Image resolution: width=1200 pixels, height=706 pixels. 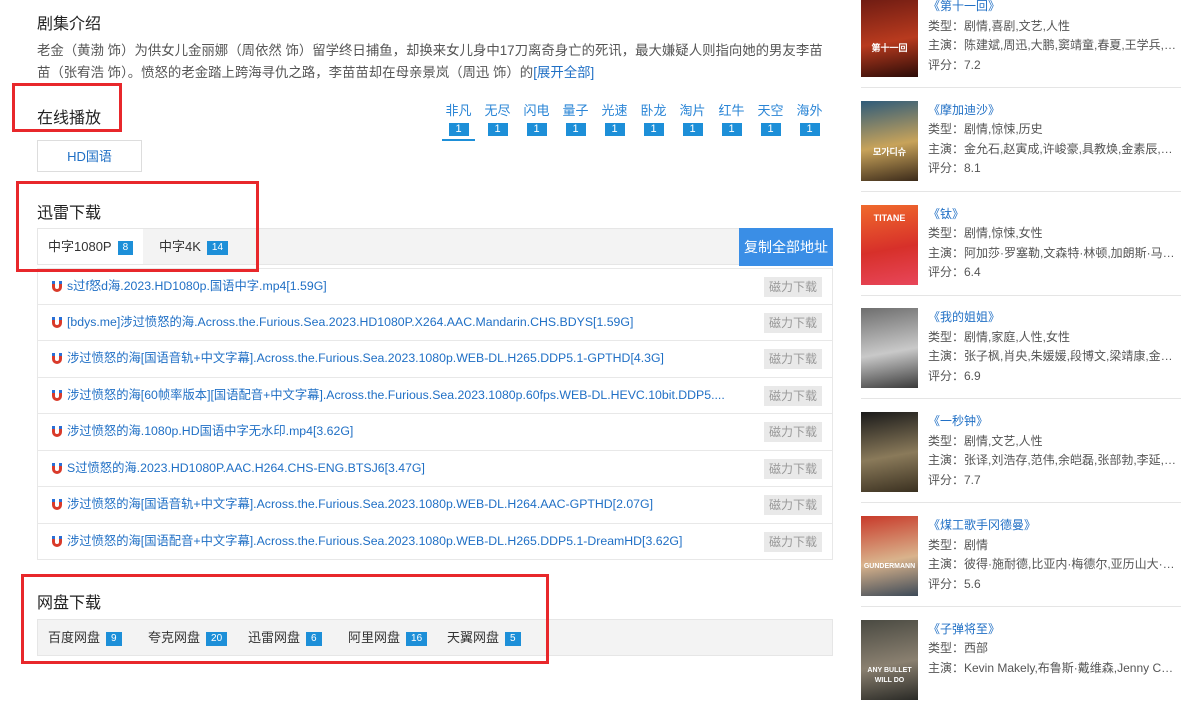 I want to click on related-type: 类型：剧情,家庭,人性,女性, so click(x=999, y=336).